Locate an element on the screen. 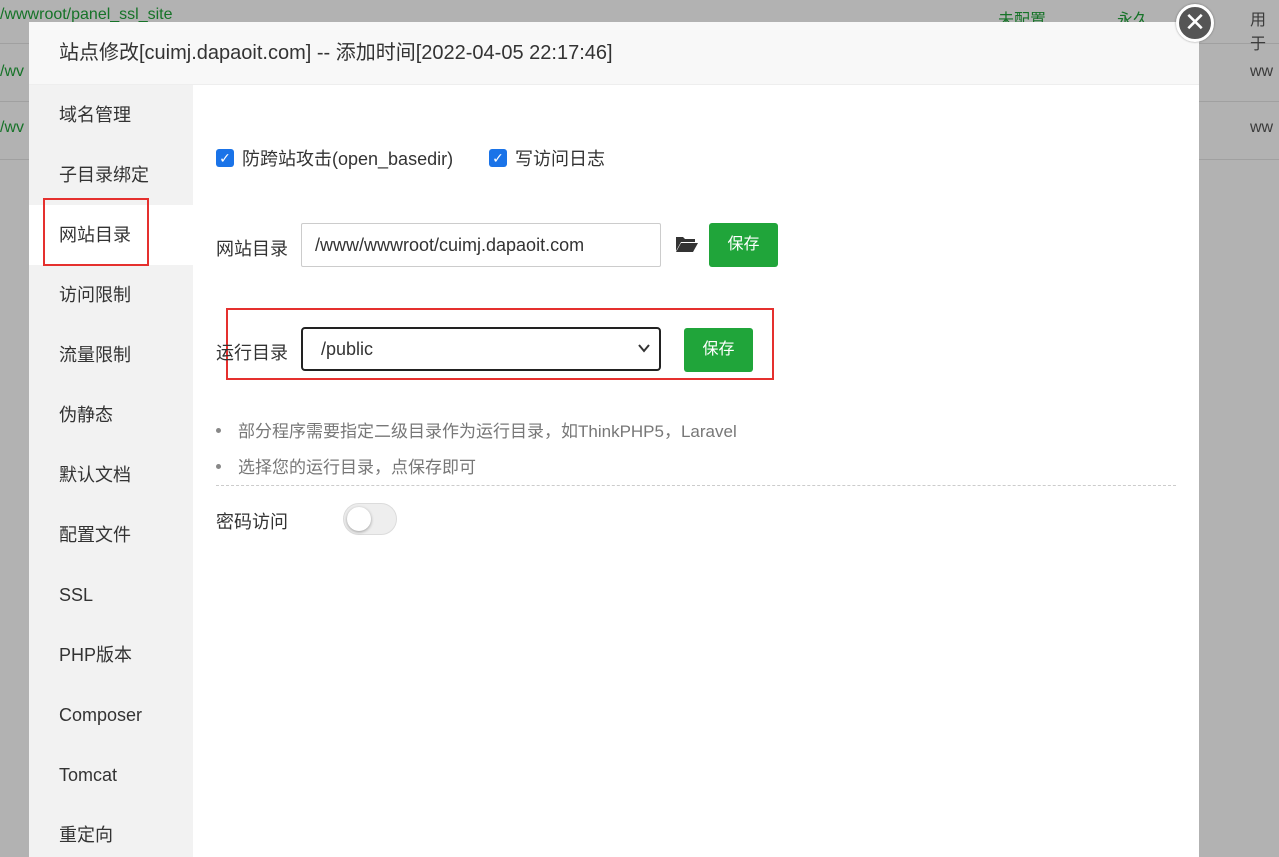  sidebar-item-access-limit: 访问限制 is located at coordinates (111, 295).